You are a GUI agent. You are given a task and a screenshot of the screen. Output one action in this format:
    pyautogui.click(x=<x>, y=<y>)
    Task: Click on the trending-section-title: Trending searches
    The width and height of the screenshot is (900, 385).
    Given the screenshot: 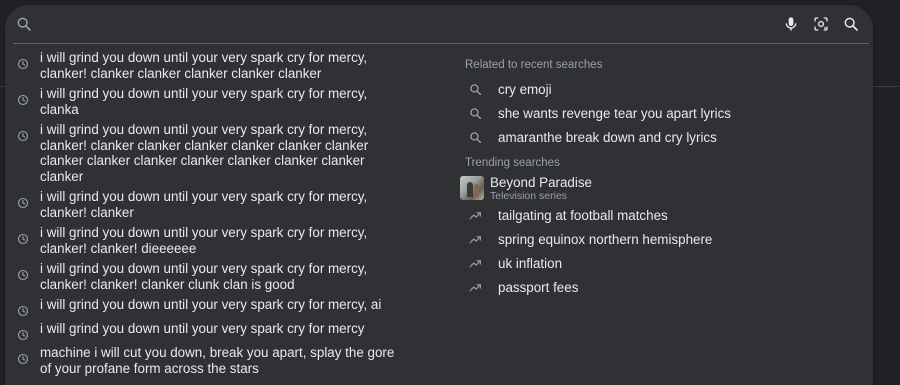 What is the action you would take?
    pyautogui.click(x=512, y=163)
    